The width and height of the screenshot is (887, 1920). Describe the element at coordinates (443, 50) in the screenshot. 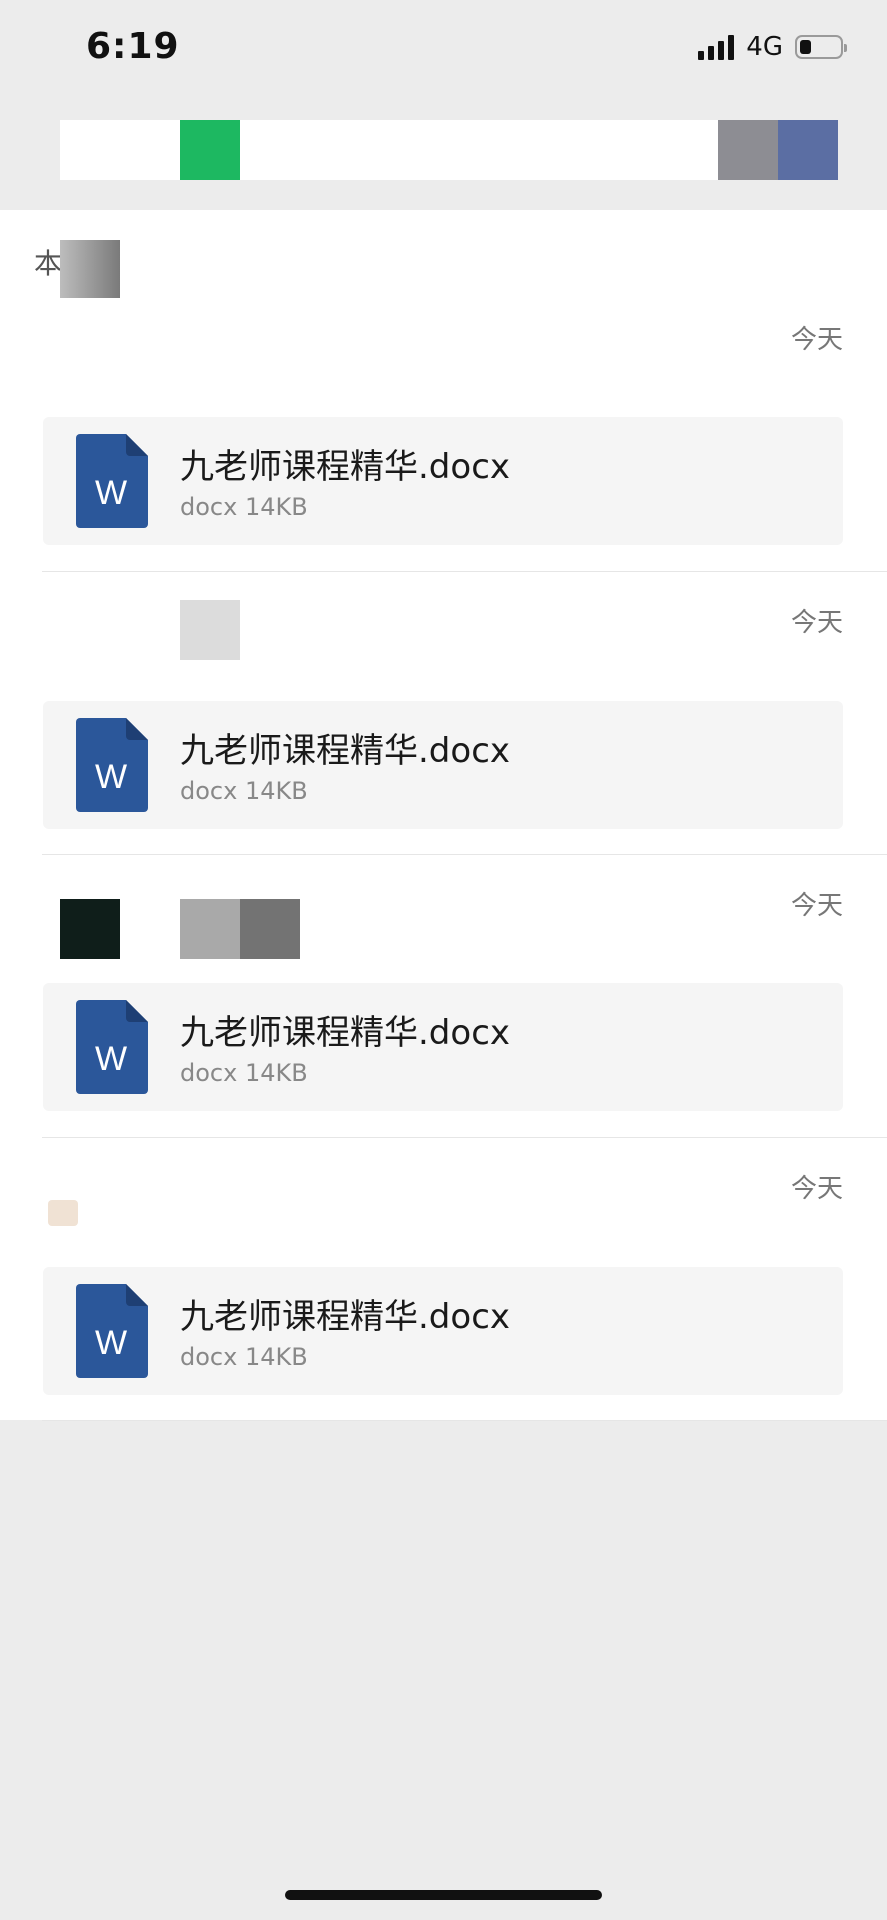

I see `status-bar: 6:19 4G` at that location.